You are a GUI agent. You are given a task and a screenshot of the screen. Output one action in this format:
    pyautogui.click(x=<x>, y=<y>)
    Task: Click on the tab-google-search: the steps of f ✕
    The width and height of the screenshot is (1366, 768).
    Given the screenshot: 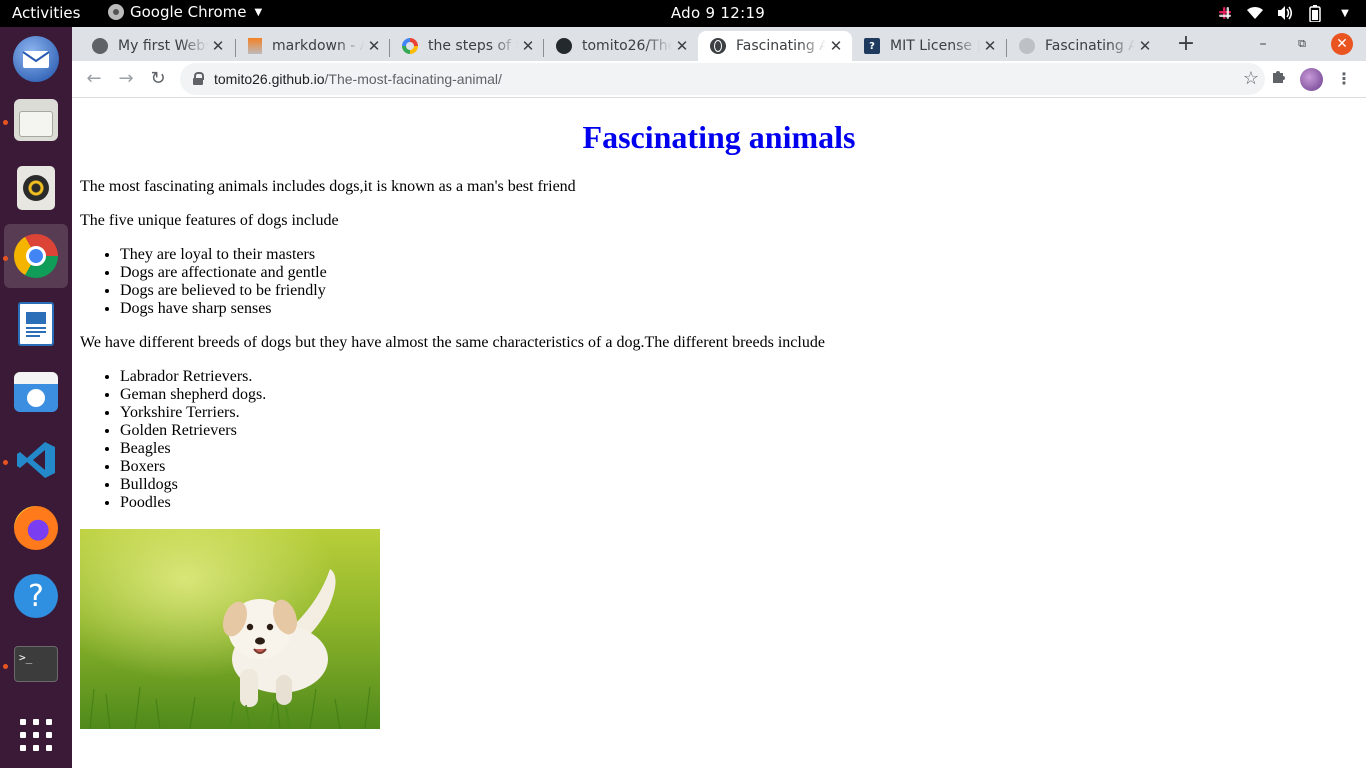 What is the action you would take?
    pyautogui.click(x=467, y=46)
    